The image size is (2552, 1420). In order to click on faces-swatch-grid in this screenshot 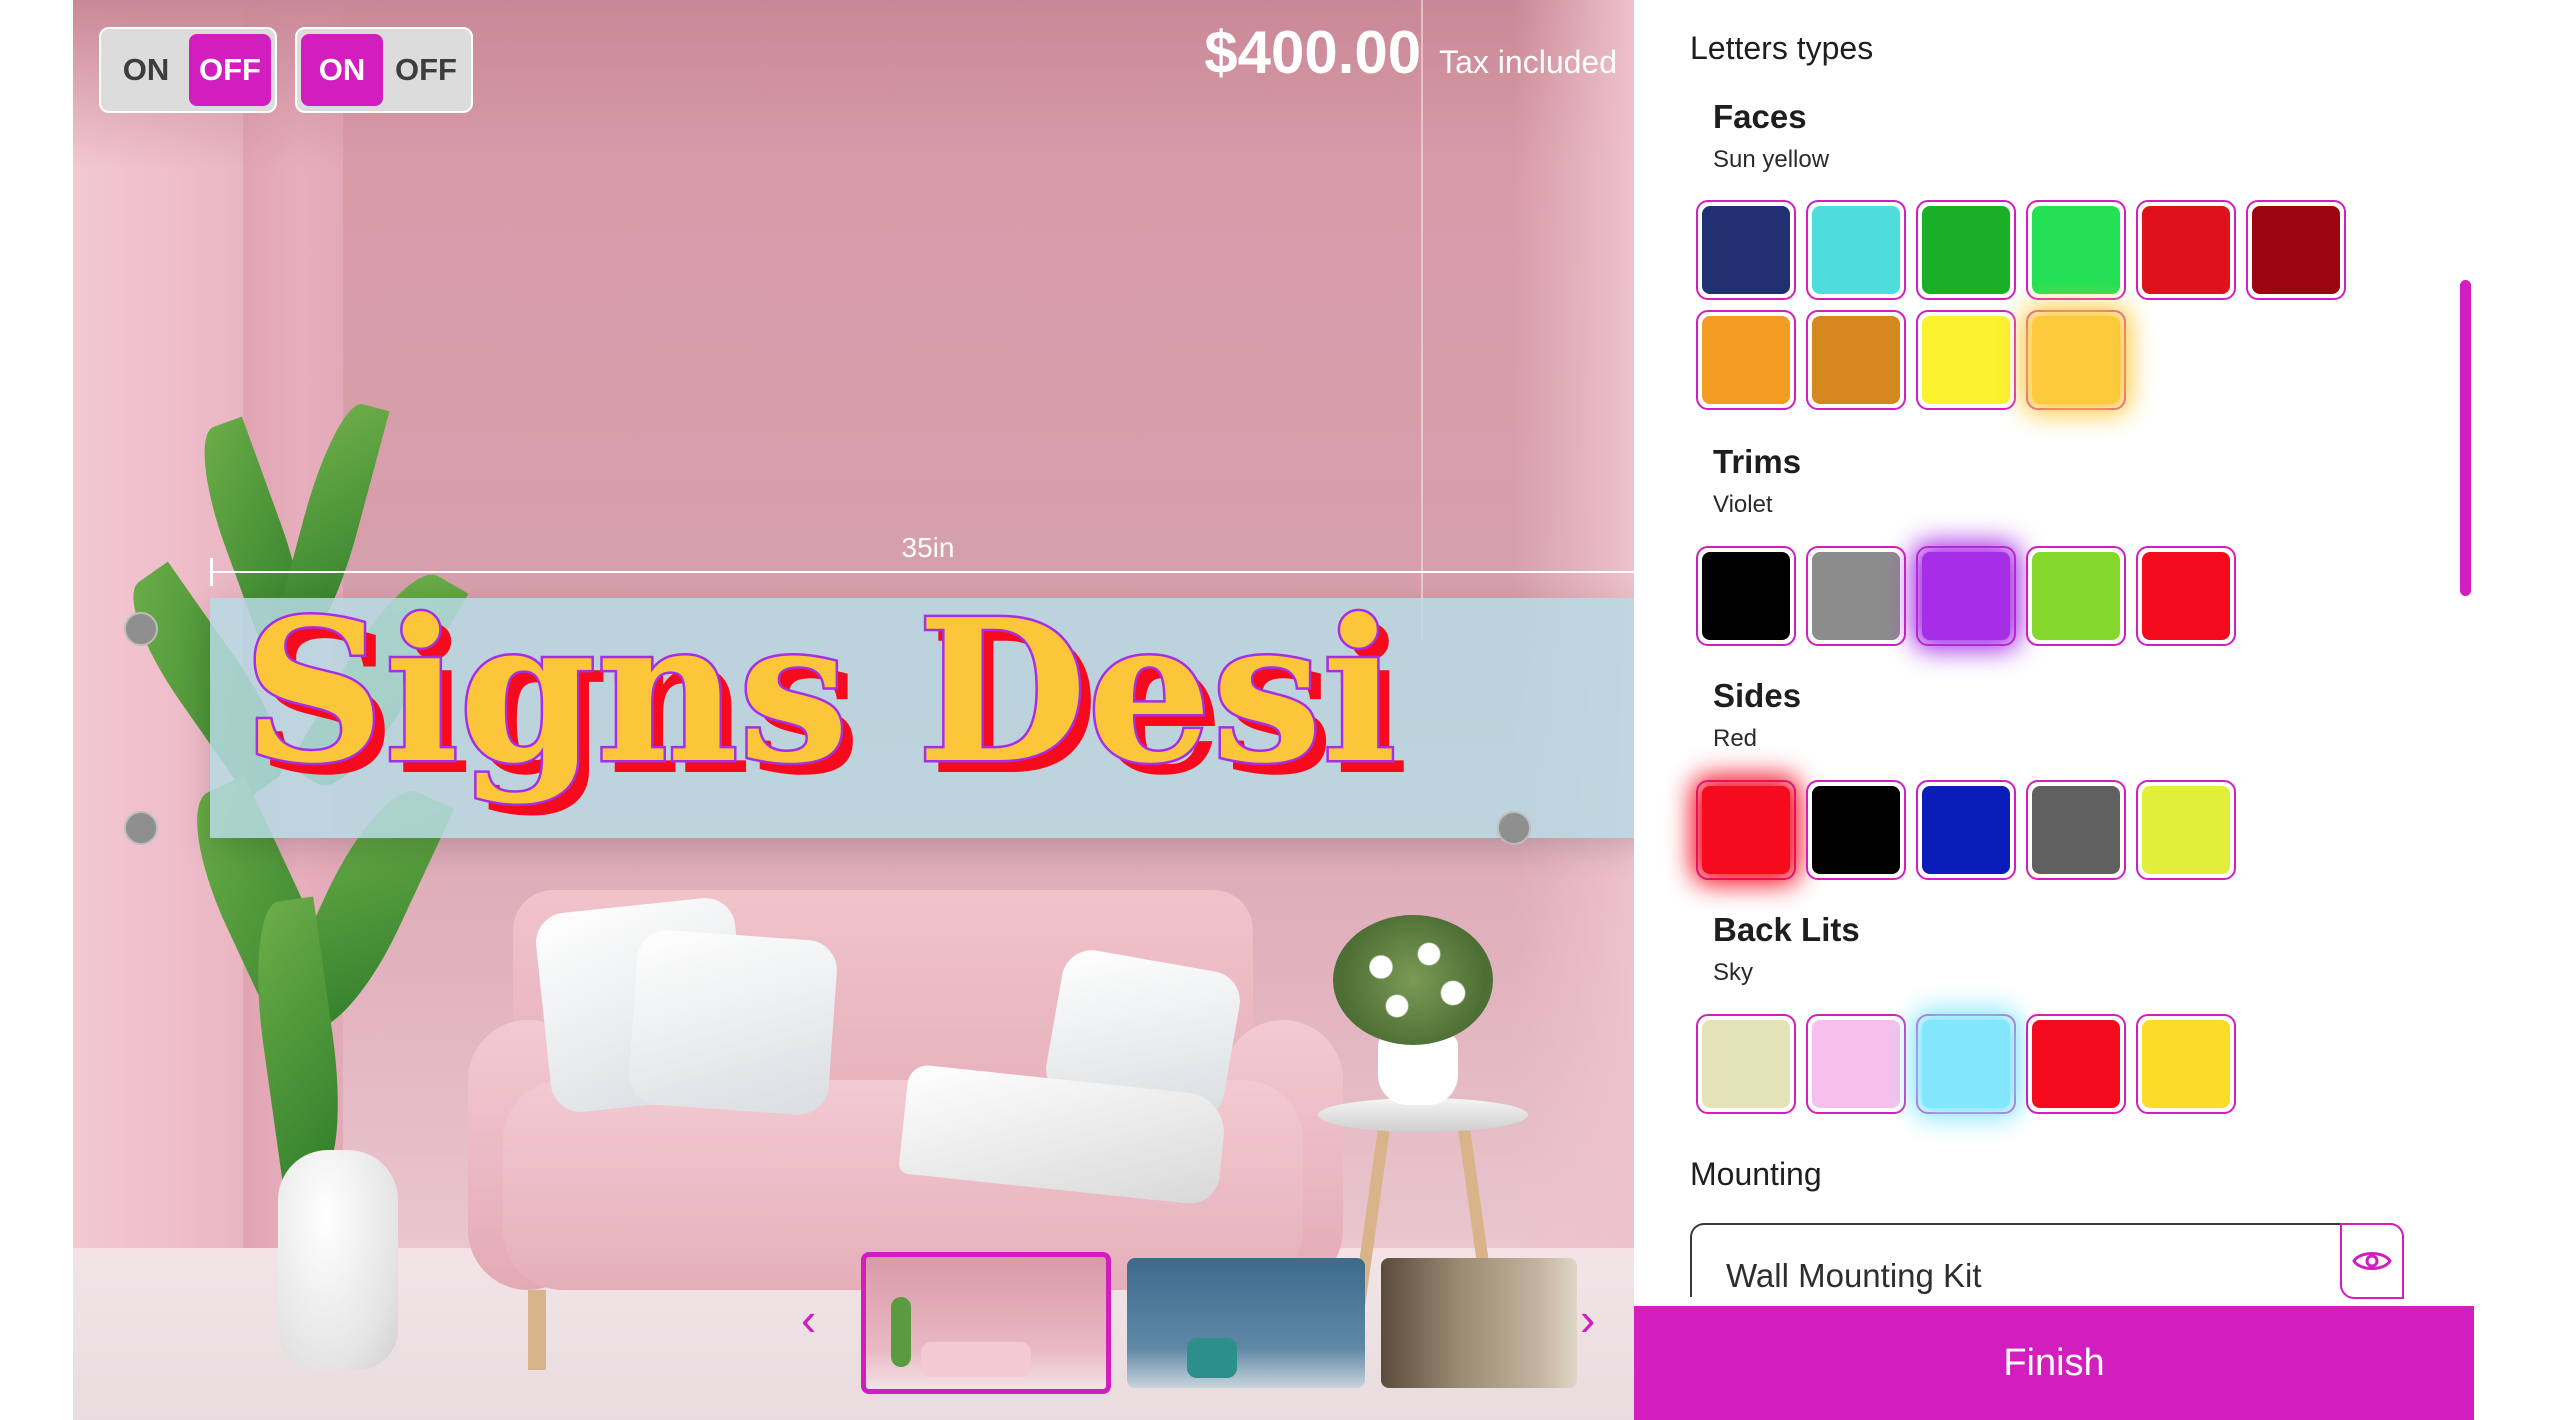, I will do `click(2046, 305)`.